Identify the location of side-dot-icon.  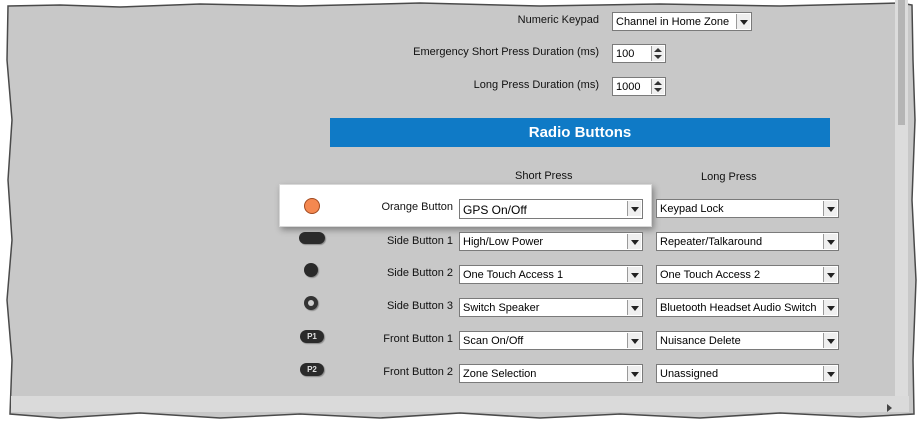
(311, 270).